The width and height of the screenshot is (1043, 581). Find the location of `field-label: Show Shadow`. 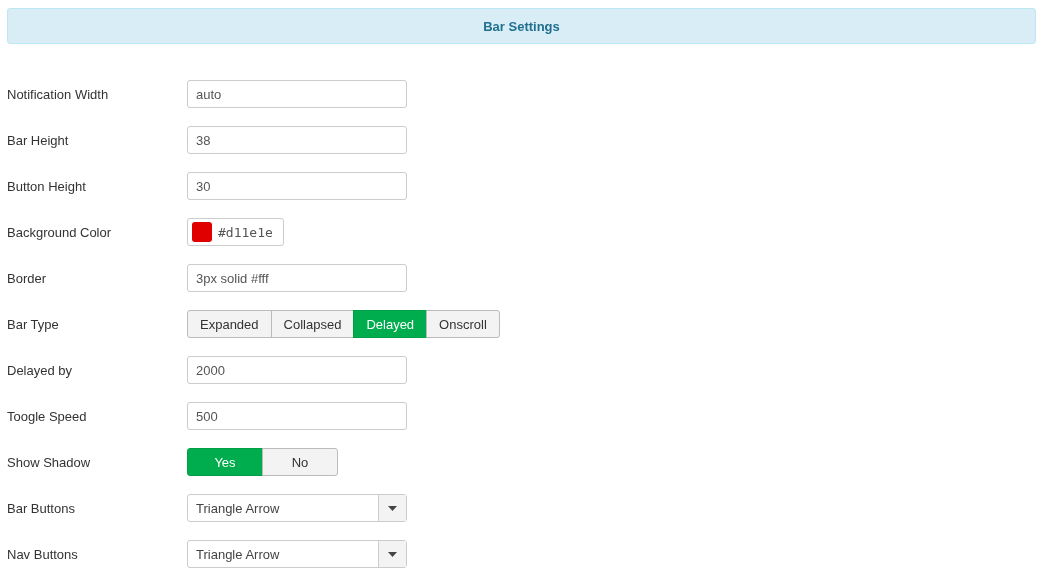

field-label: Show Shadow is located at coordinates (49, 462).